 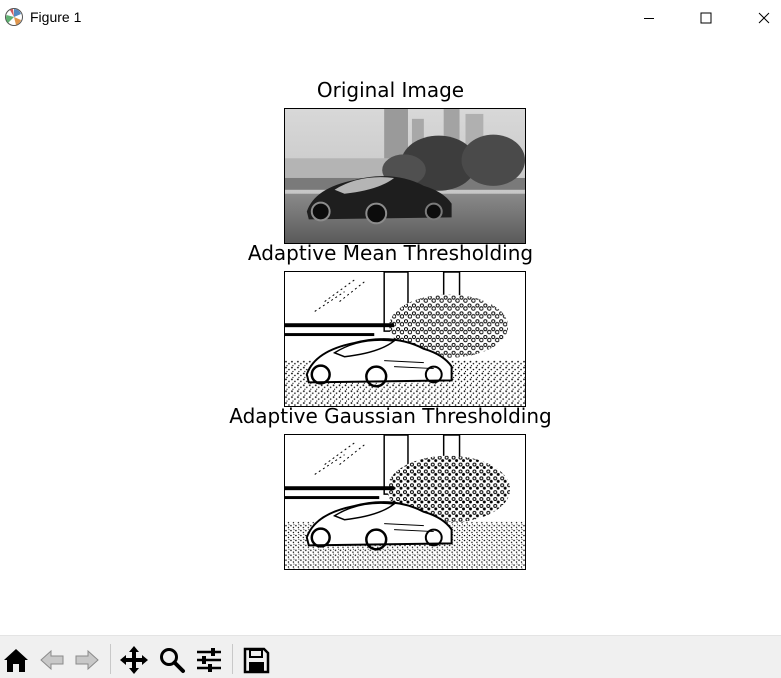 What do you see at coordinates (56, 17) in the screenshot?
I see `window-title: Figure 1` at bounding box center [56, 17].